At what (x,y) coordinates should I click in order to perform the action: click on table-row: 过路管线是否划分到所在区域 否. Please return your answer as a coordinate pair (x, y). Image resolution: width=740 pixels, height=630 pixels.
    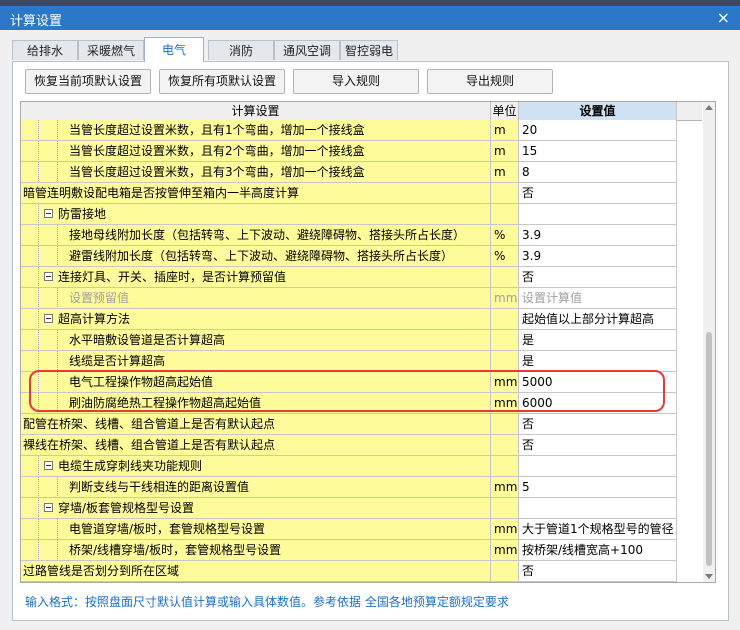
    Looking at the image, I should click on (361, 571).